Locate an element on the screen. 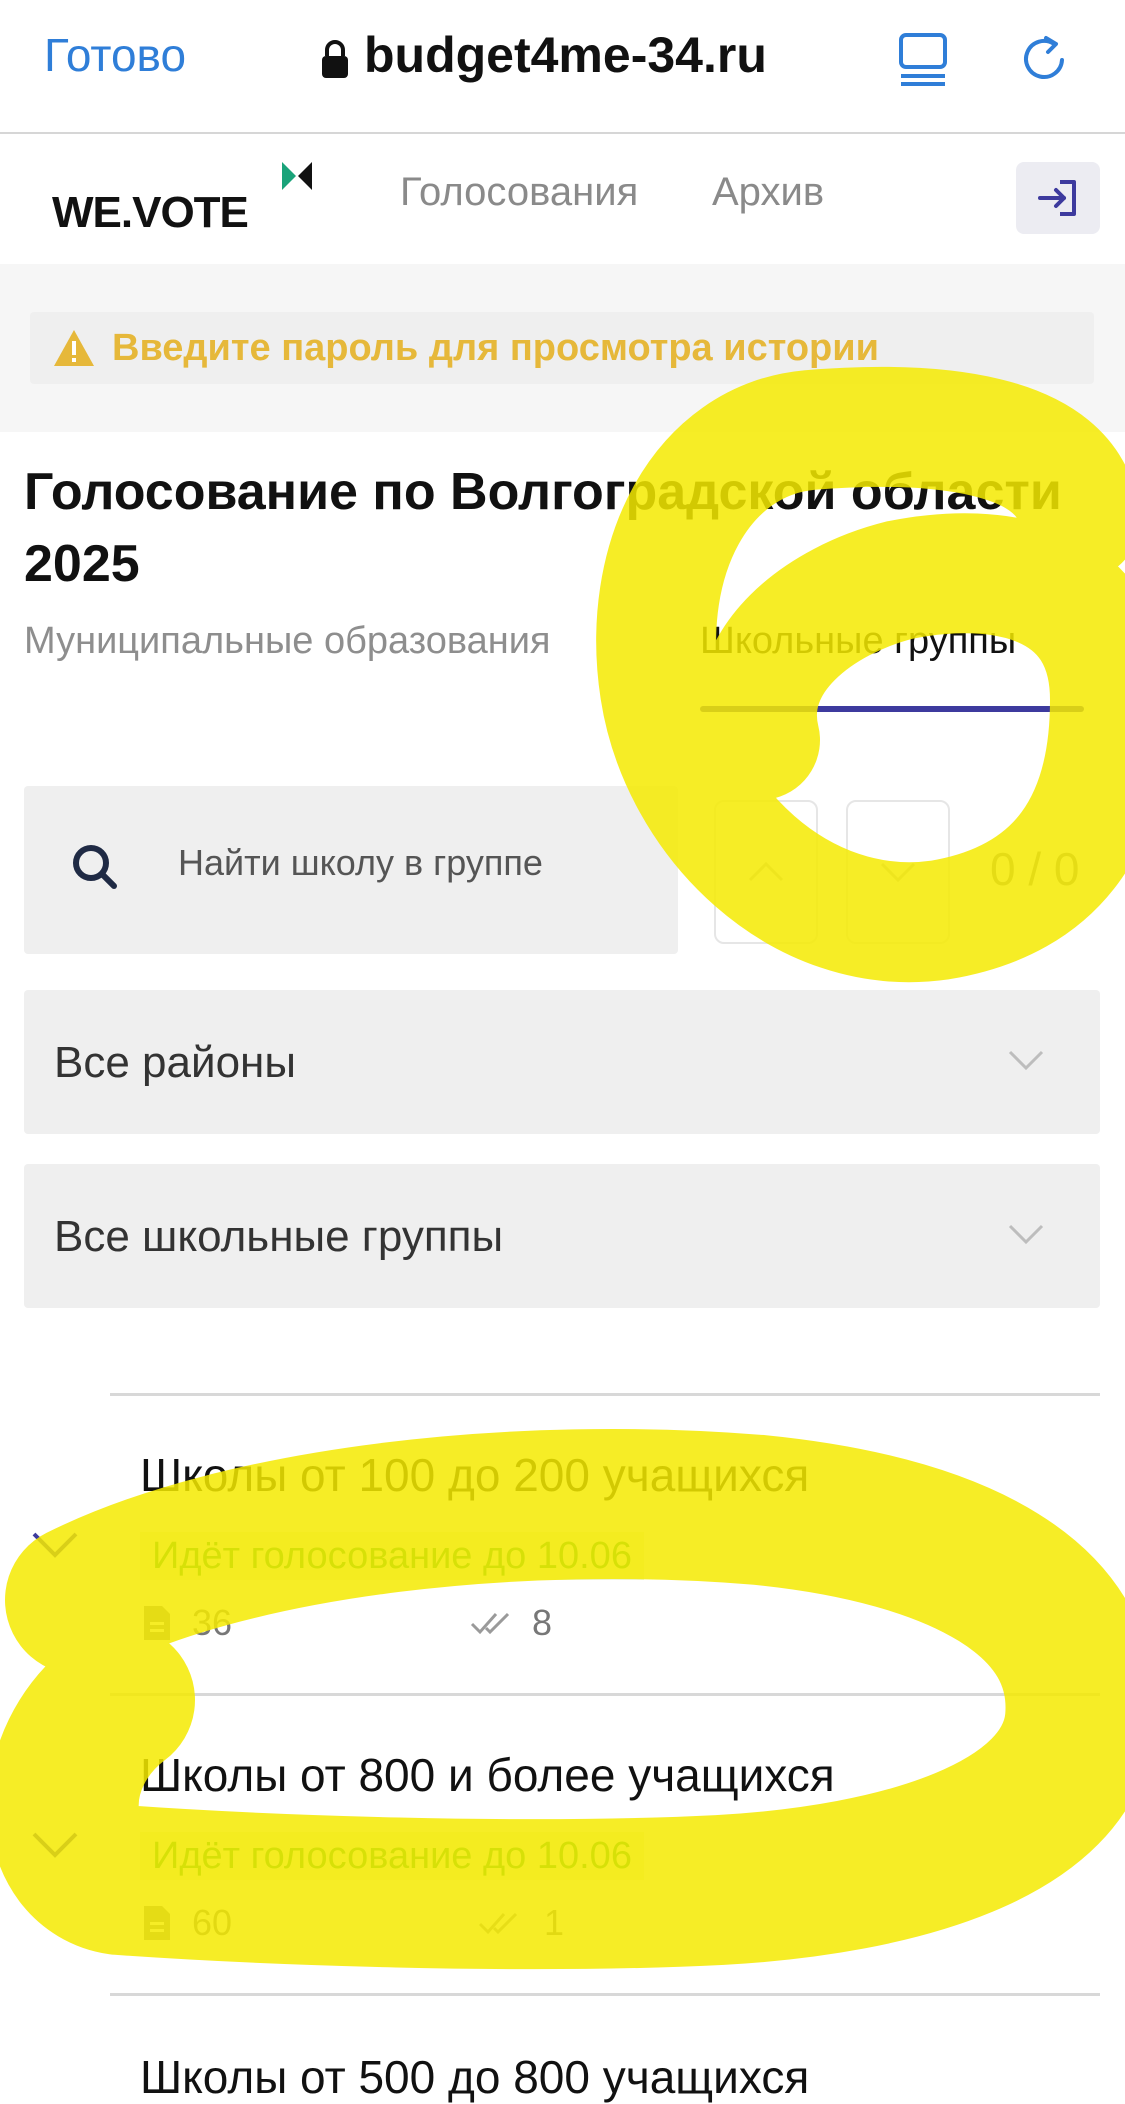 The image size is (1125, 2104). votes-count: 8 is located at coordinates (542, 1622).